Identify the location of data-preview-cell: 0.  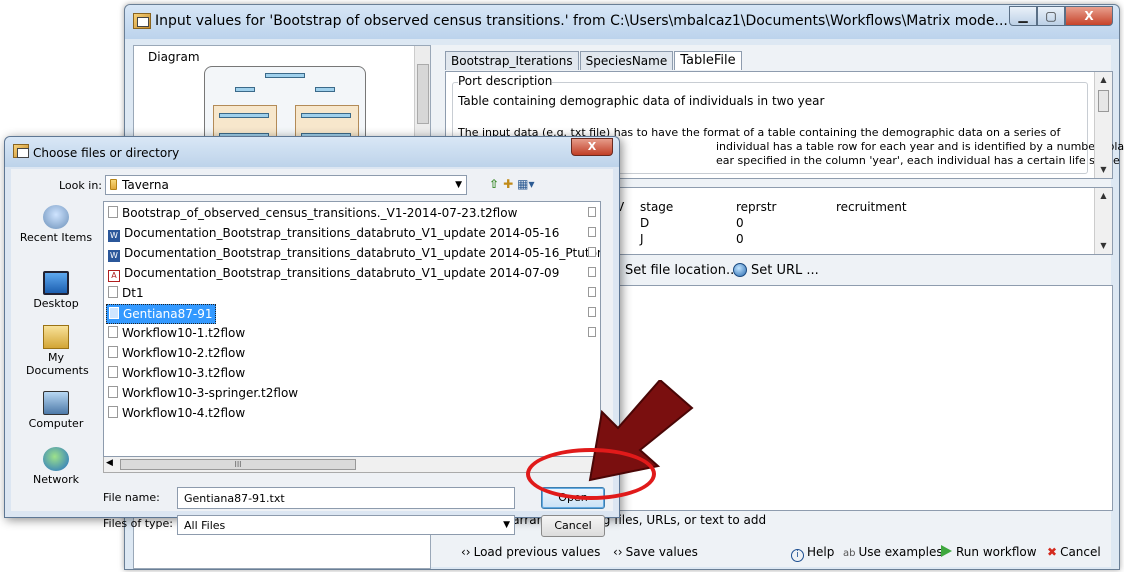
(740, 239).